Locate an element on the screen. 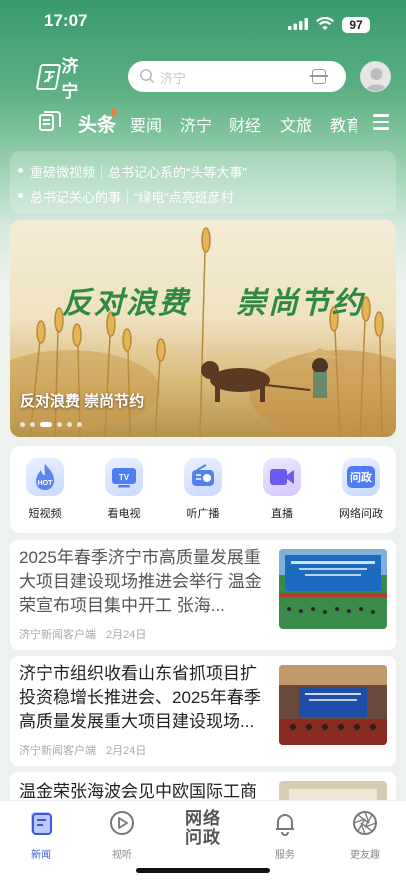 The image size is (406, 883). hot-label: HOT is located at coordinates (46, 483).